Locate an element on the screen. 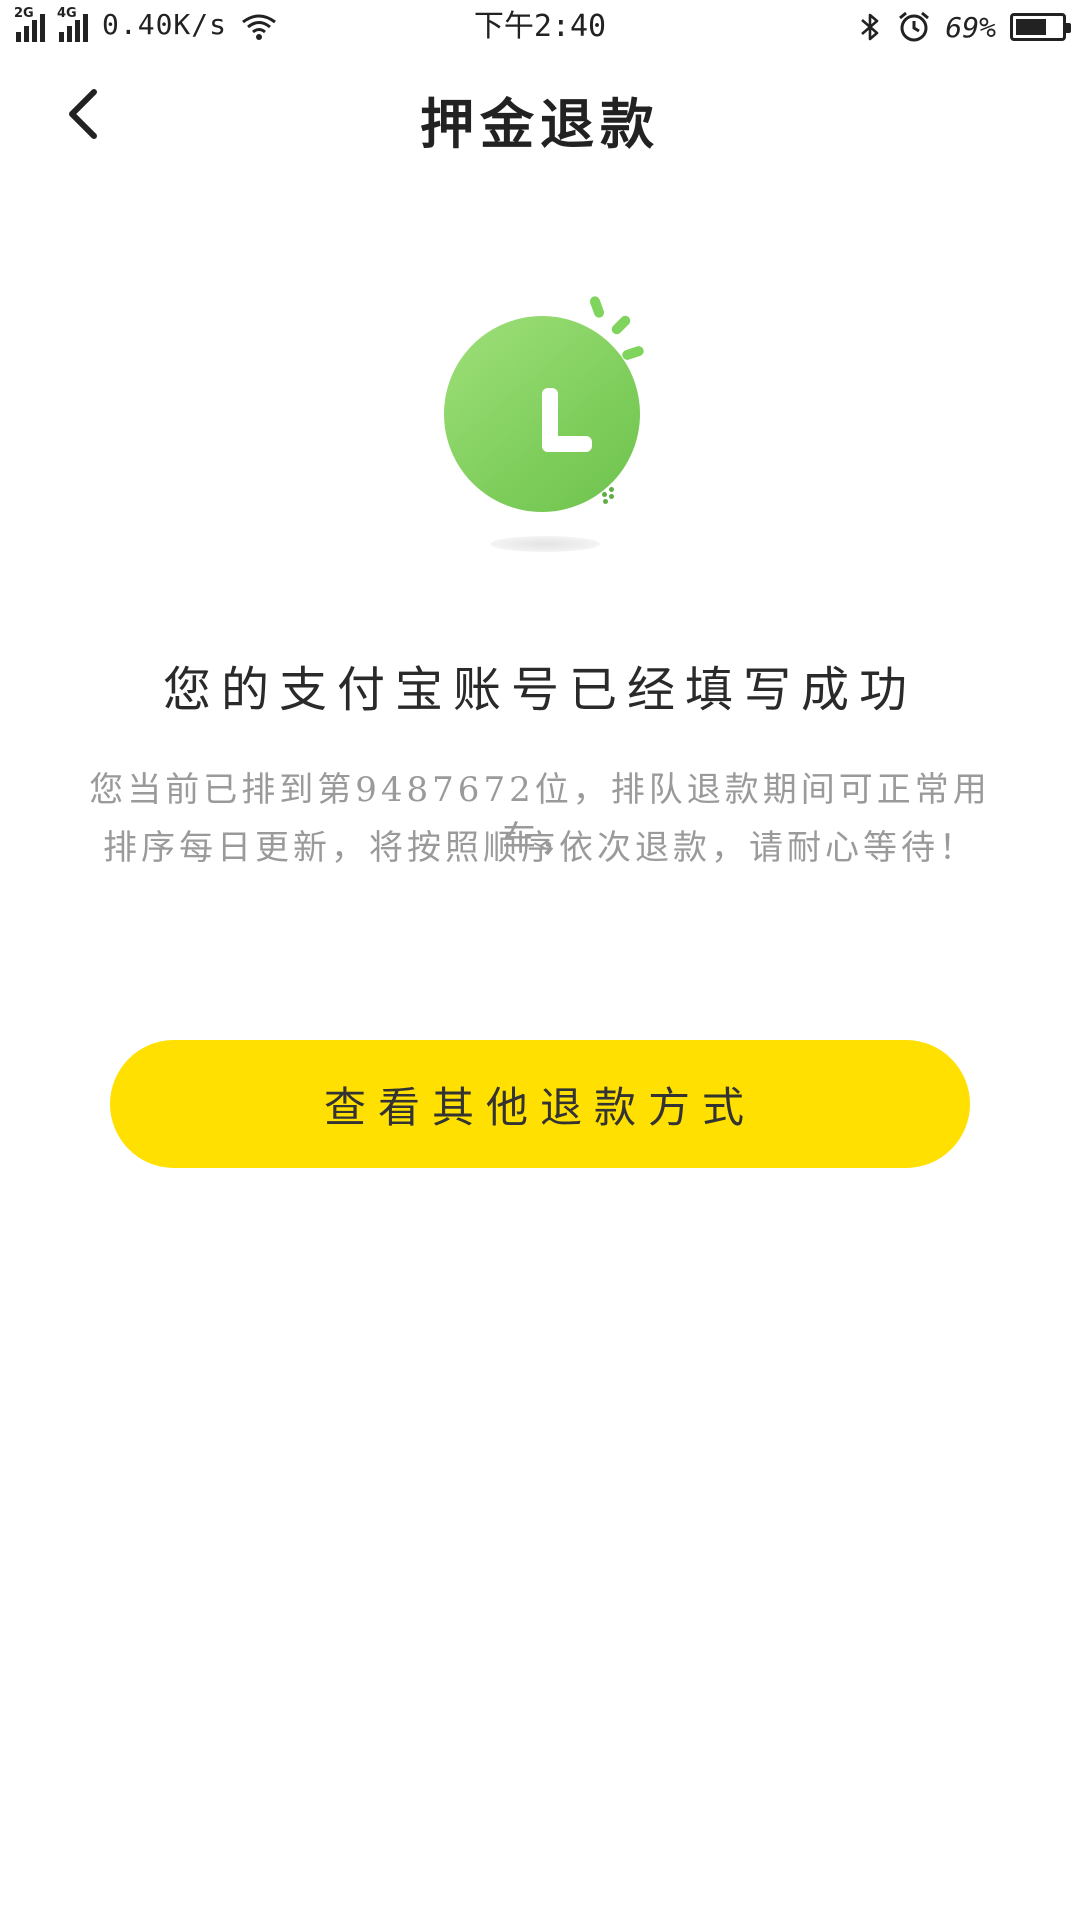 The image size is (1080, 1920). clock-illustration is located at coordinates (550, 425).